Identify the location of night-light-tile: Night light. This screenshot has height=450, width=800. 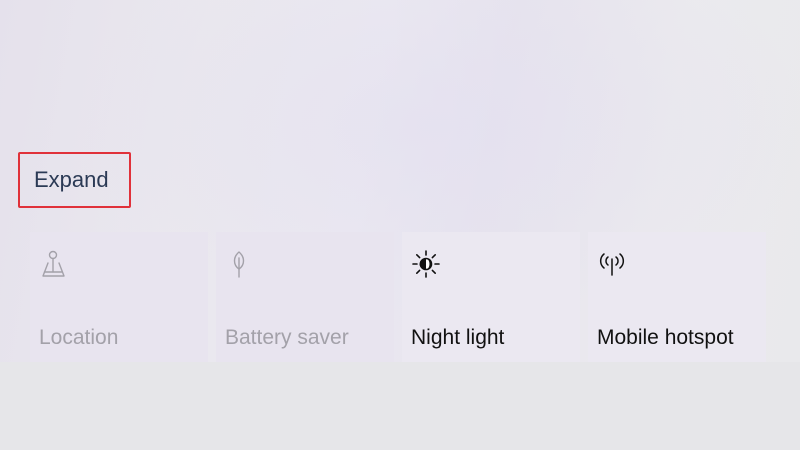
(491, 297).